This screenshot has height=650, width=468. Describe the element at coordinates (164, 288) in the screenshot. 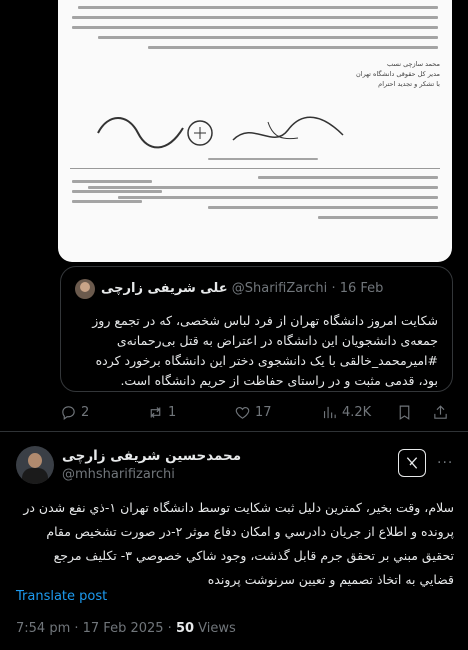

I see `quoted-author-name: علی شریفی زارچی` at that location.